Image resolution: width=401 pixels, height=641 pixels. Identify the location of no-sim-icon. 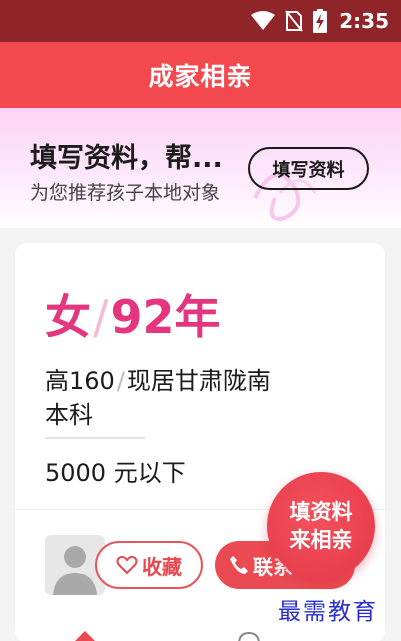
(294, 21).